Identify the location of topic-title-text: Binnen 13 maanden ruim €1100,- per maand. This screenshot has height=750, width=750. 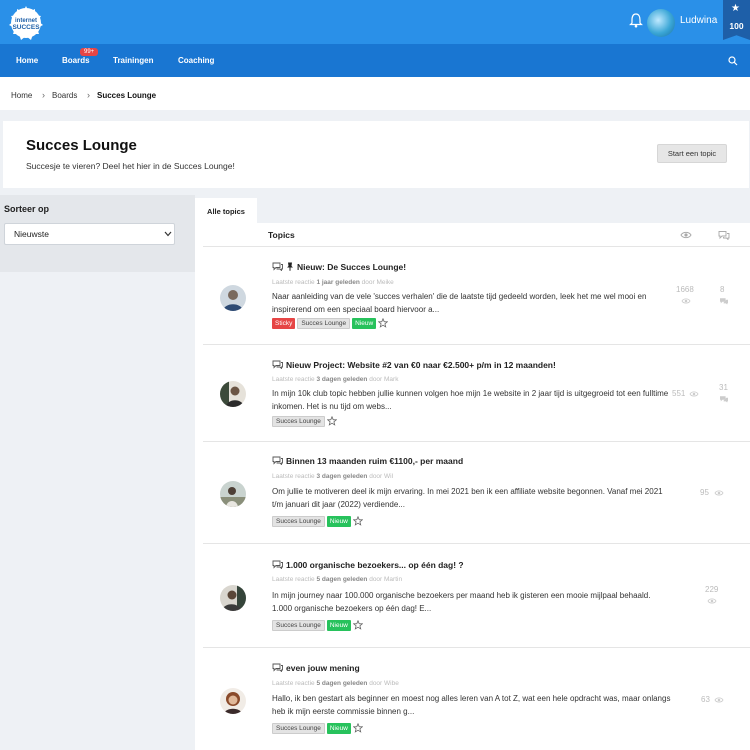
(374, 461).